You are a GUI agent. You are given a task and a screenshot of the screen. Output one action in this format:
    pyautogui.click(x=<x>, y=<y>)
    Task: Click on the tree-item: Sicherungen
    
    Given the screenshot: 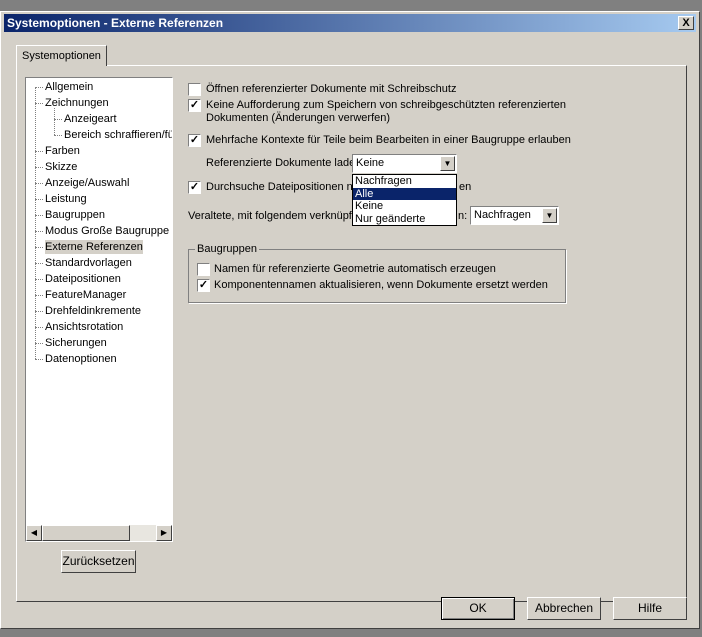 What is the action you would take?
    pyautogui.click(x=71, y=343)
    